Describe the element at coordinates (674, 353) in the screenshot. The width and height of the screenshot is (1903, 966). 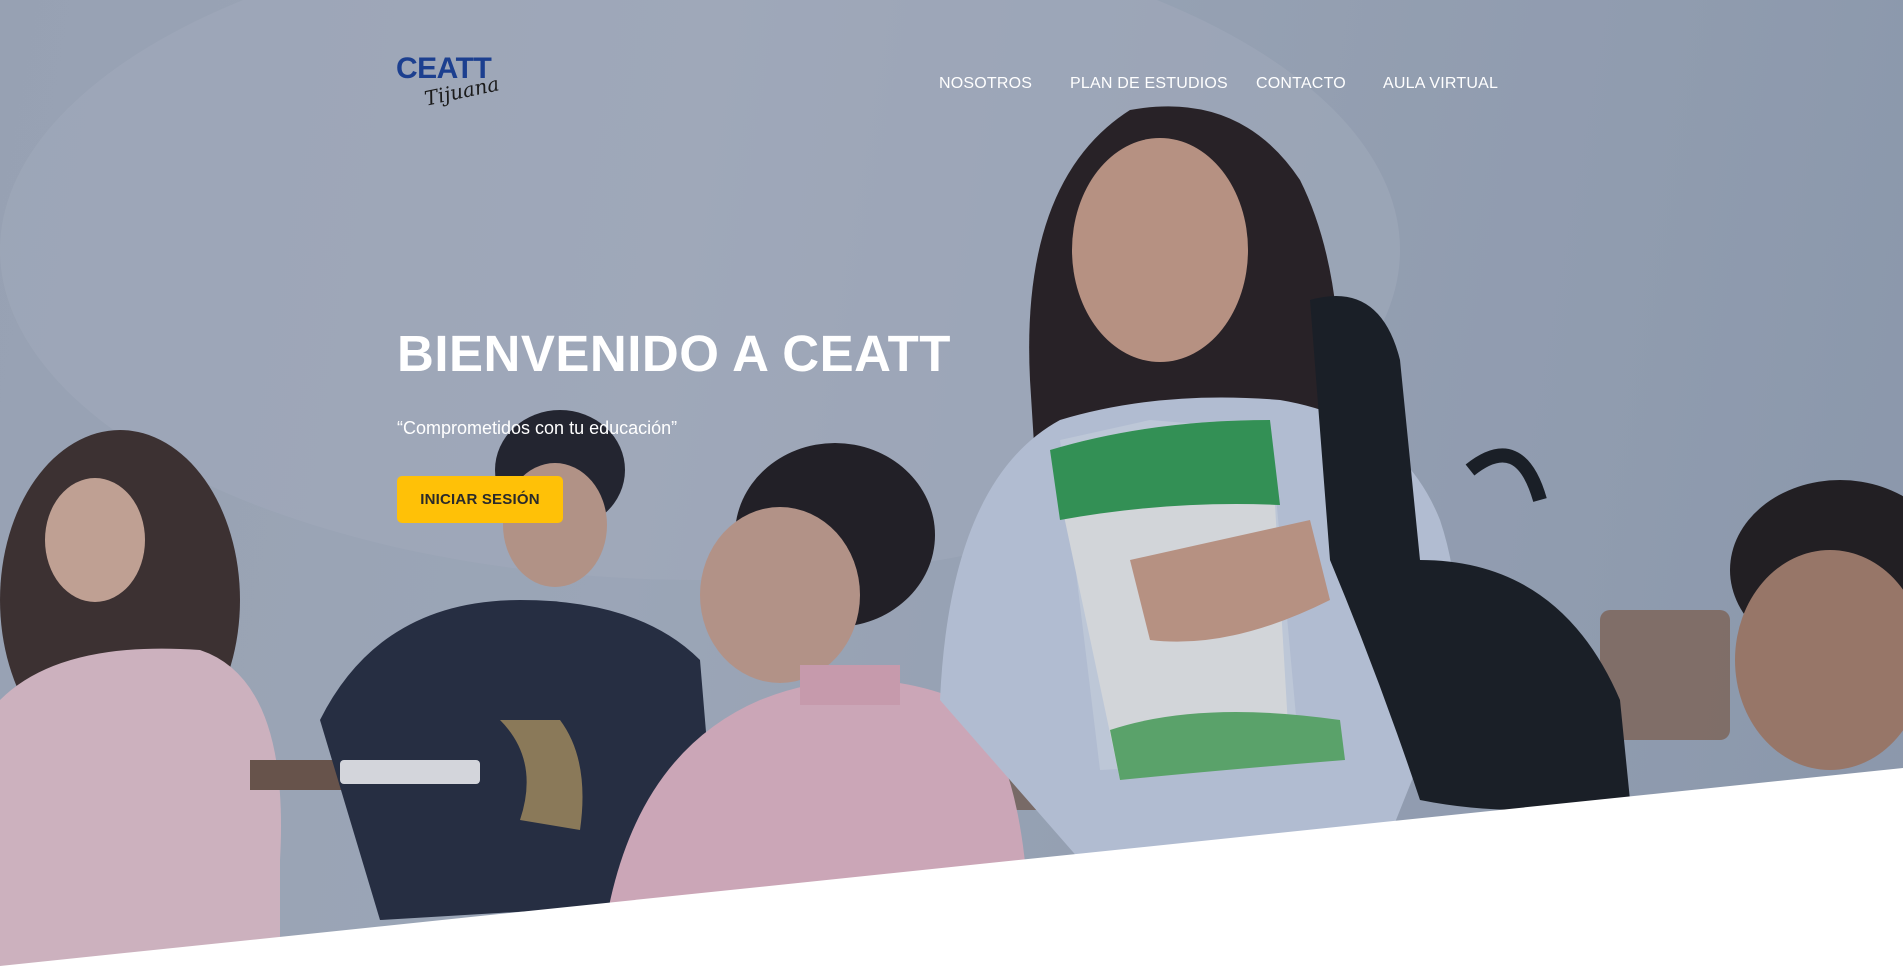
I see `hero-title: BIENVENIDO A CEATT` at that location.